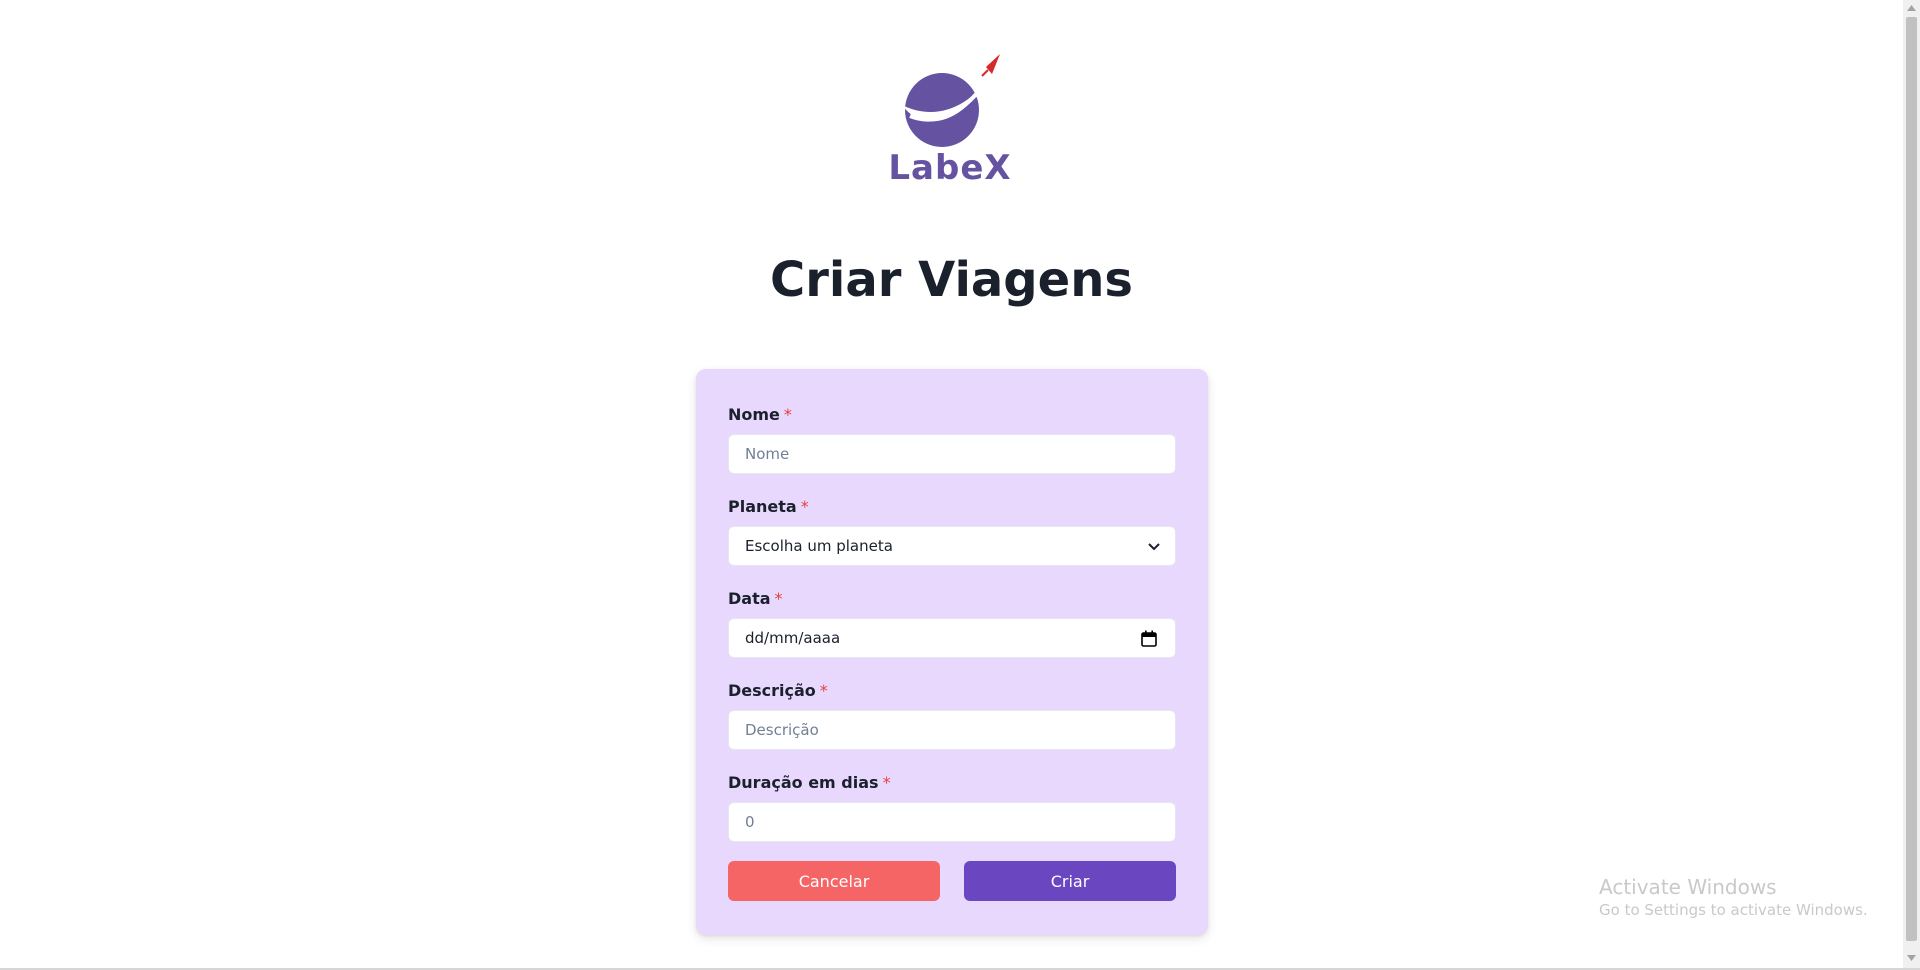 The height and width of the screenshot is (970, 1920). What do you see at coordinates (778, 690) in the screenshot?
I see `description-label: Descrição *` at bounding box center [778, 690].